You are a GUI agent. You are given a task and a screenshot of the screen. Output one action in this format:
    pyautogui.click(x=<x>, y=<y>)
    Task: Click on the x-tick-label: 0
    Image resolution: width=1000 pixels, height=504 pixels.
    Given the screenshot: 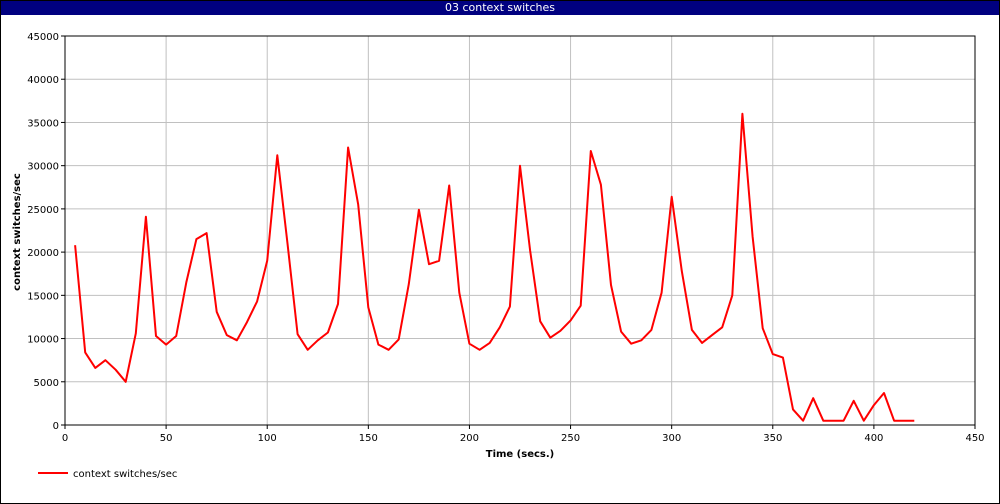 What is the action you would take?
    pyautogui.click(x=65, y=438)
    